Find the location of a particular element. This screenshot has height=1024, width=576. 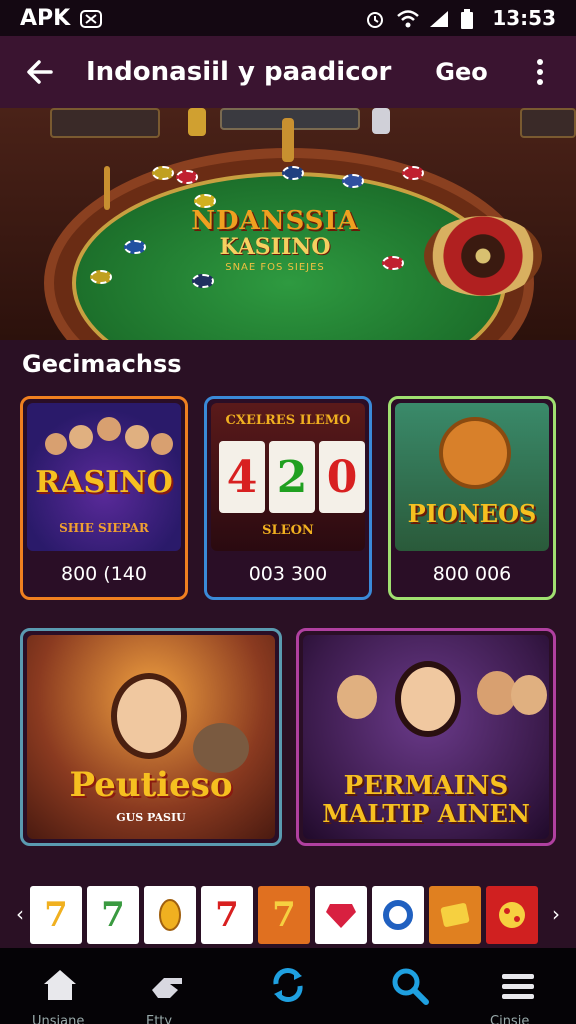

refresh-icon is located at coordinates (288, 985).